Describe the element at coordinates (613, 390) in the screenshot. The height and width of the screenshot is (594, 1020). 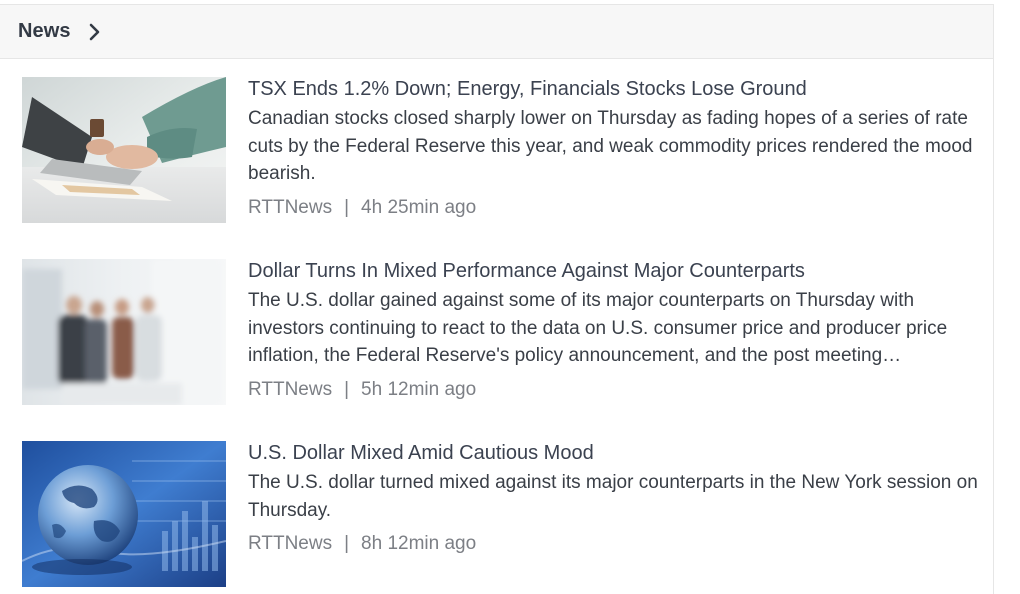
I see `article-meta: RTTNews | 5h 12min ago` at that location.